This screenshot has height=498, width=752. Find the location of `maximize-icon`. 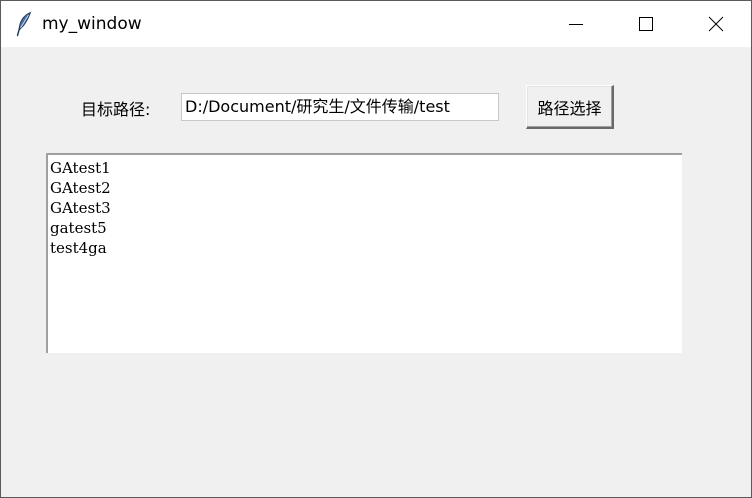

maximize-icon is located at coordinates (646, 24).